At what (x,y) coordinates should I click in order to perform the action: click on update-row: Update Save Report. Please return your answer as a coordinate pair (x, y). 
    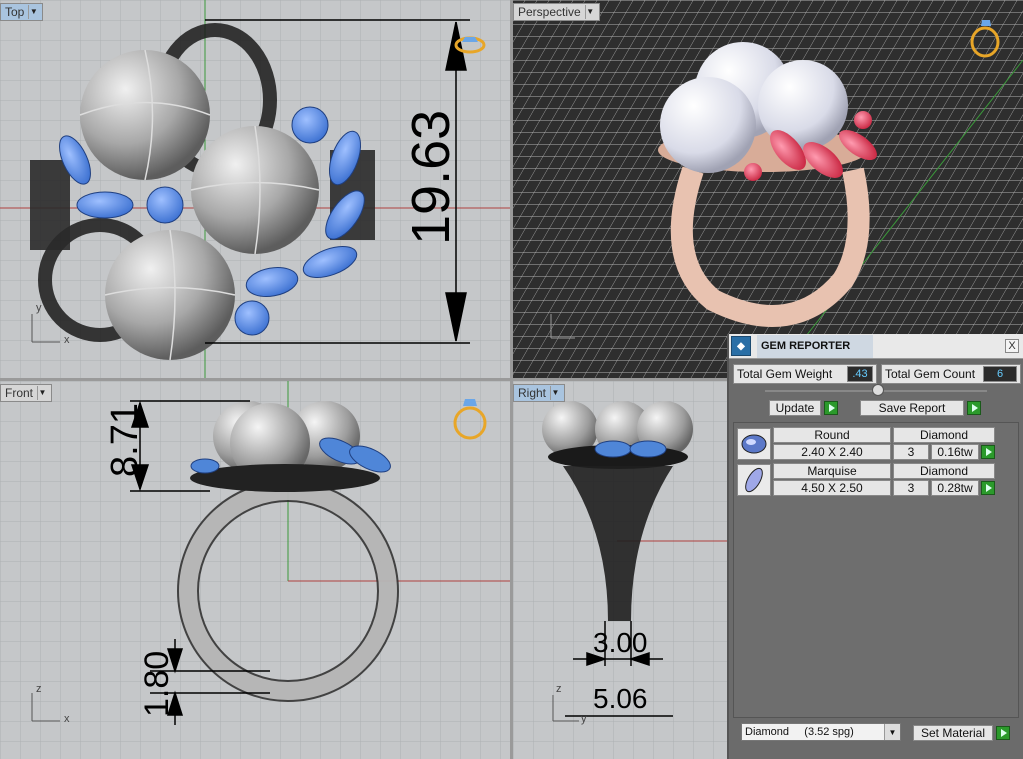
    Looking at the image, I should click on (875, 408).